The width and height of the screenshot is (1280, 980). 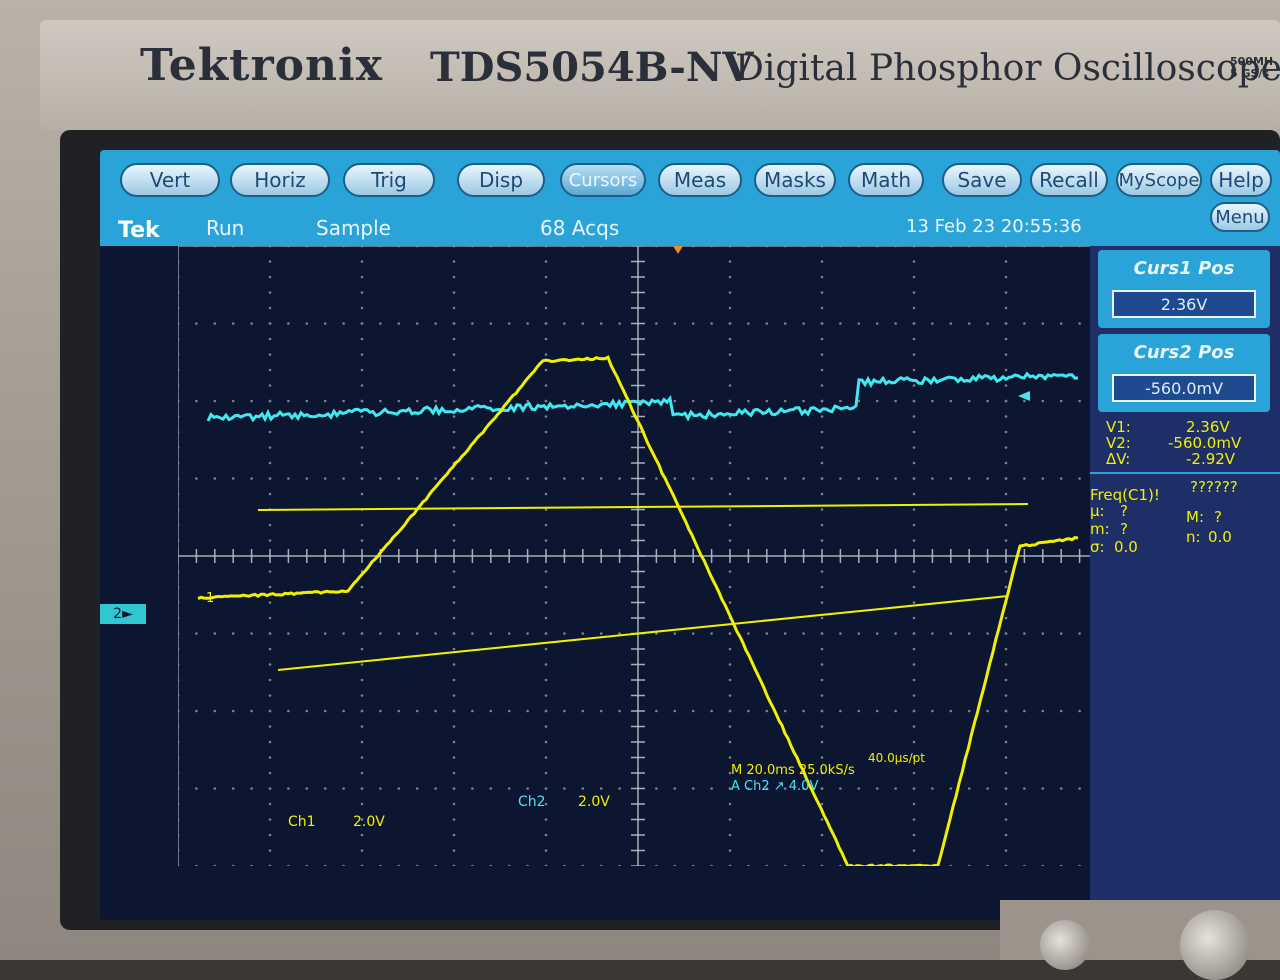 What do you see at coordinates (501, 180) in the screenshot?
I see `menu-disp-button: Disp` at bounding box center [501, 180].